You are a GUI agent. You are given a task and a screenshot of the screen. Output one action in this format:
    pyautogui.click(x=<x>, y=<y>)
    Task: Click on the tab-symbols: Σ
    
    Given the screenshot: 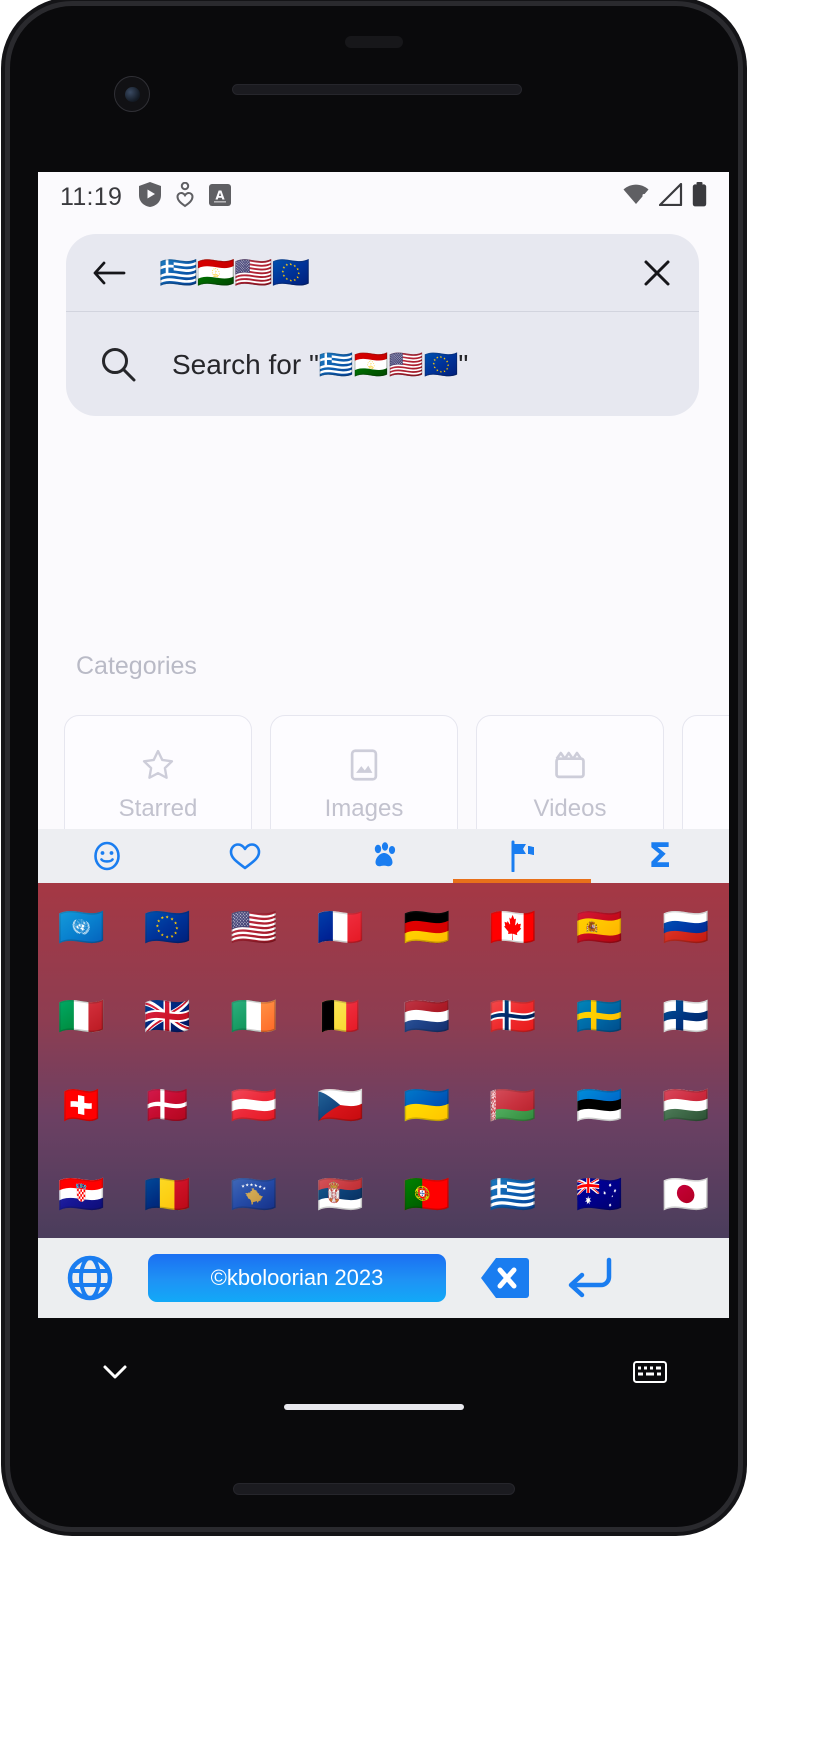 What is the action you would take?
    pyautogui.click(x=660, y=856)
    